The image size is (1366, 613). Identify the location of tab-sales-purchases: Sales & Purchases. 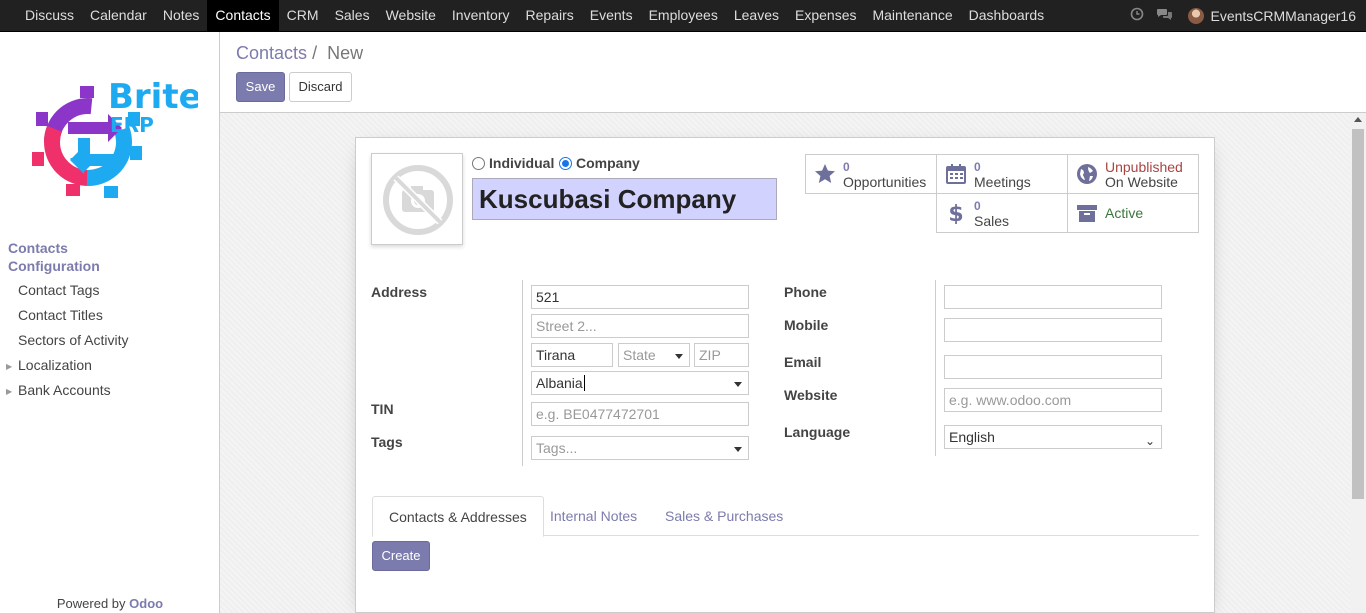
(724, 516).